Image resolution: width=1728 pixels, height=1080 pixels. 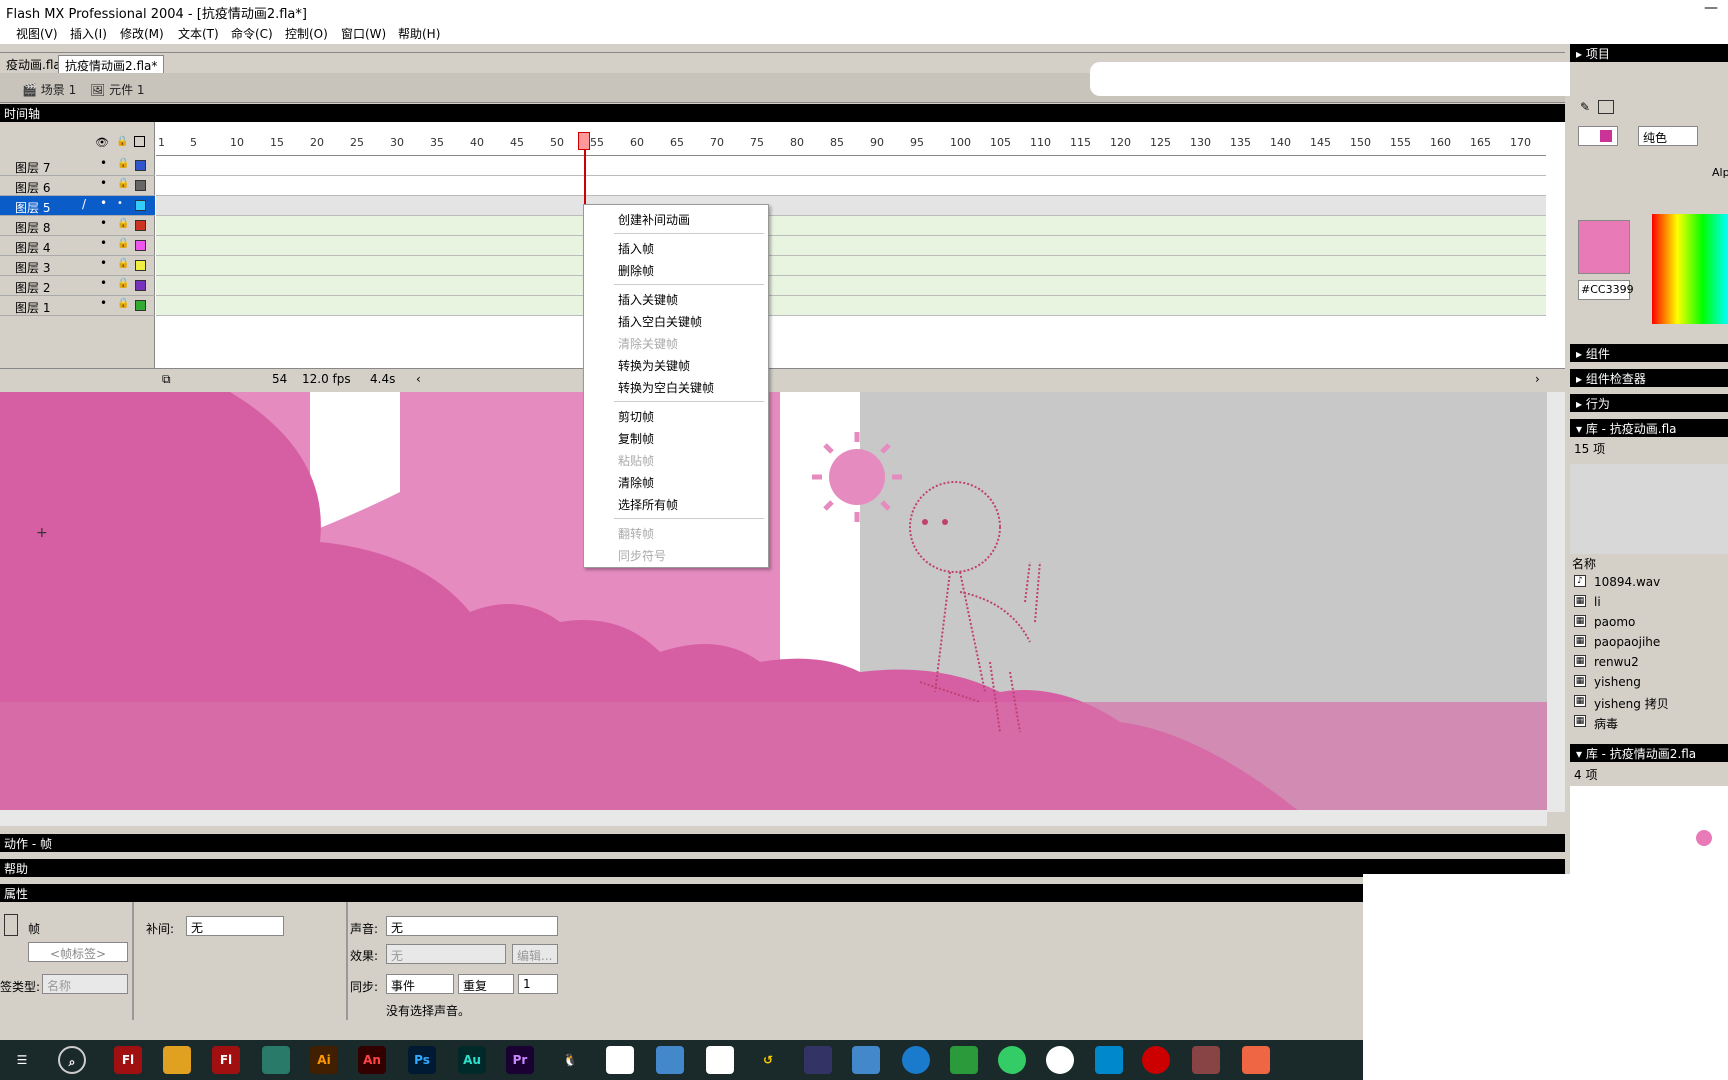 I want to click on library-item: ▦ renwu2, so click(x=1649, y=662).